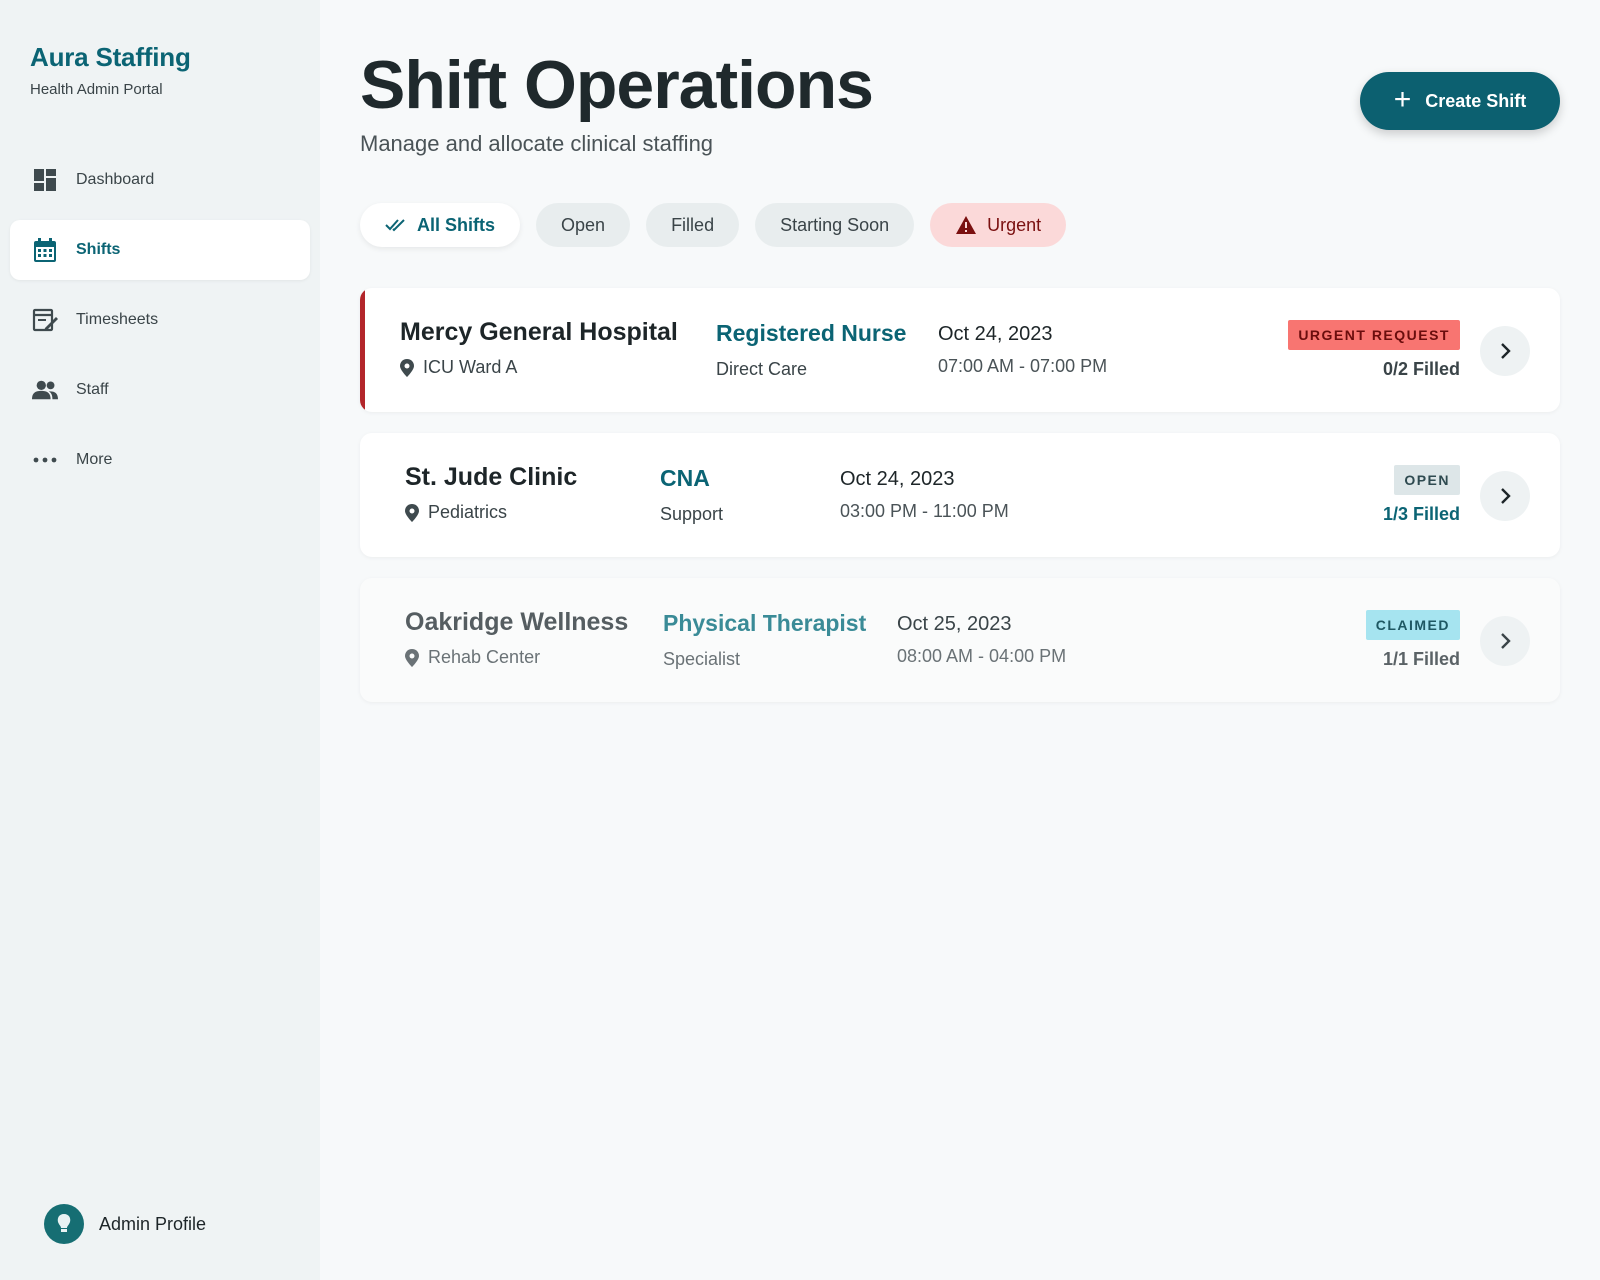 The width and height of the screenshot is (1600, 1280). I want to click on timesheet-icon, so click(45, 320).